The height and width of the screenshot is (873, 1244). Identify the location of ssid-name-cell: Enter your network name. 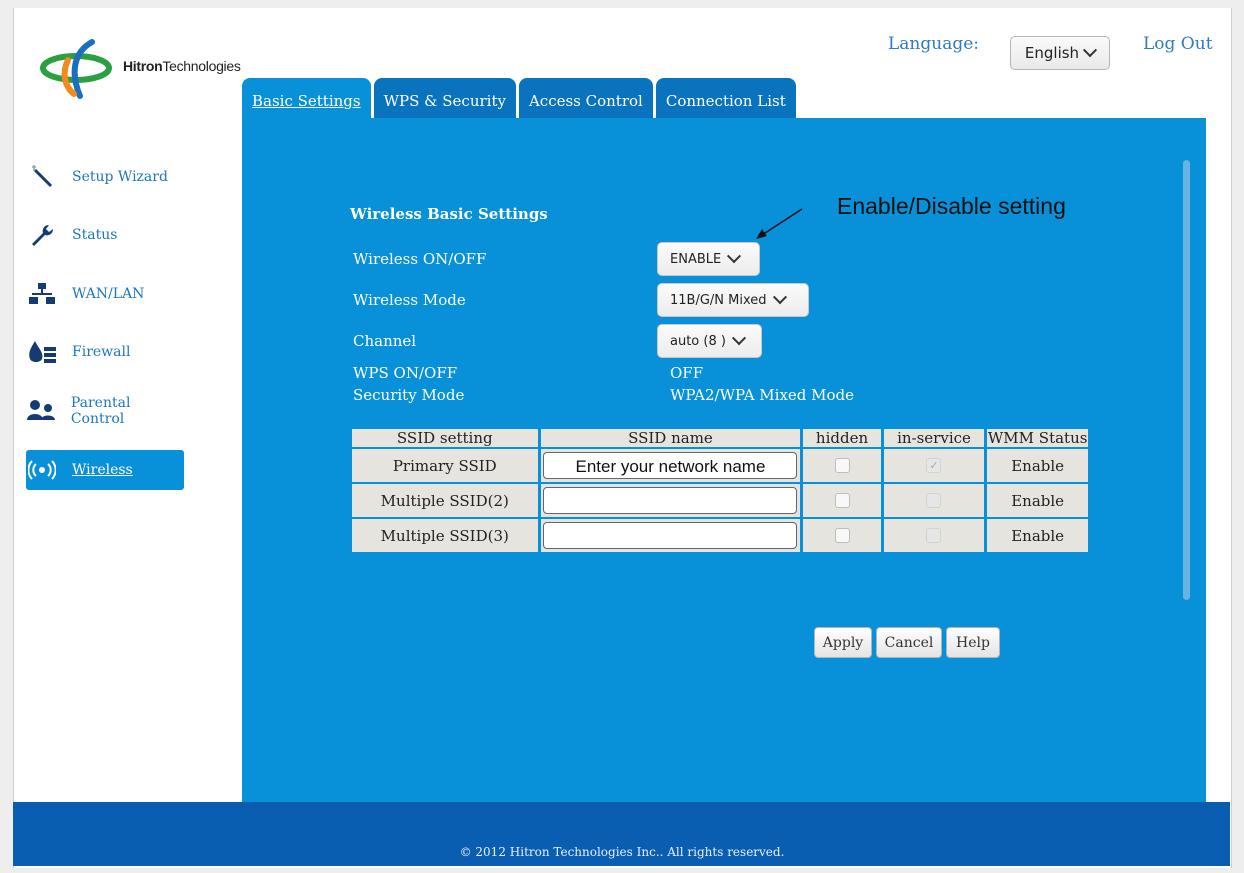
(670, 465).